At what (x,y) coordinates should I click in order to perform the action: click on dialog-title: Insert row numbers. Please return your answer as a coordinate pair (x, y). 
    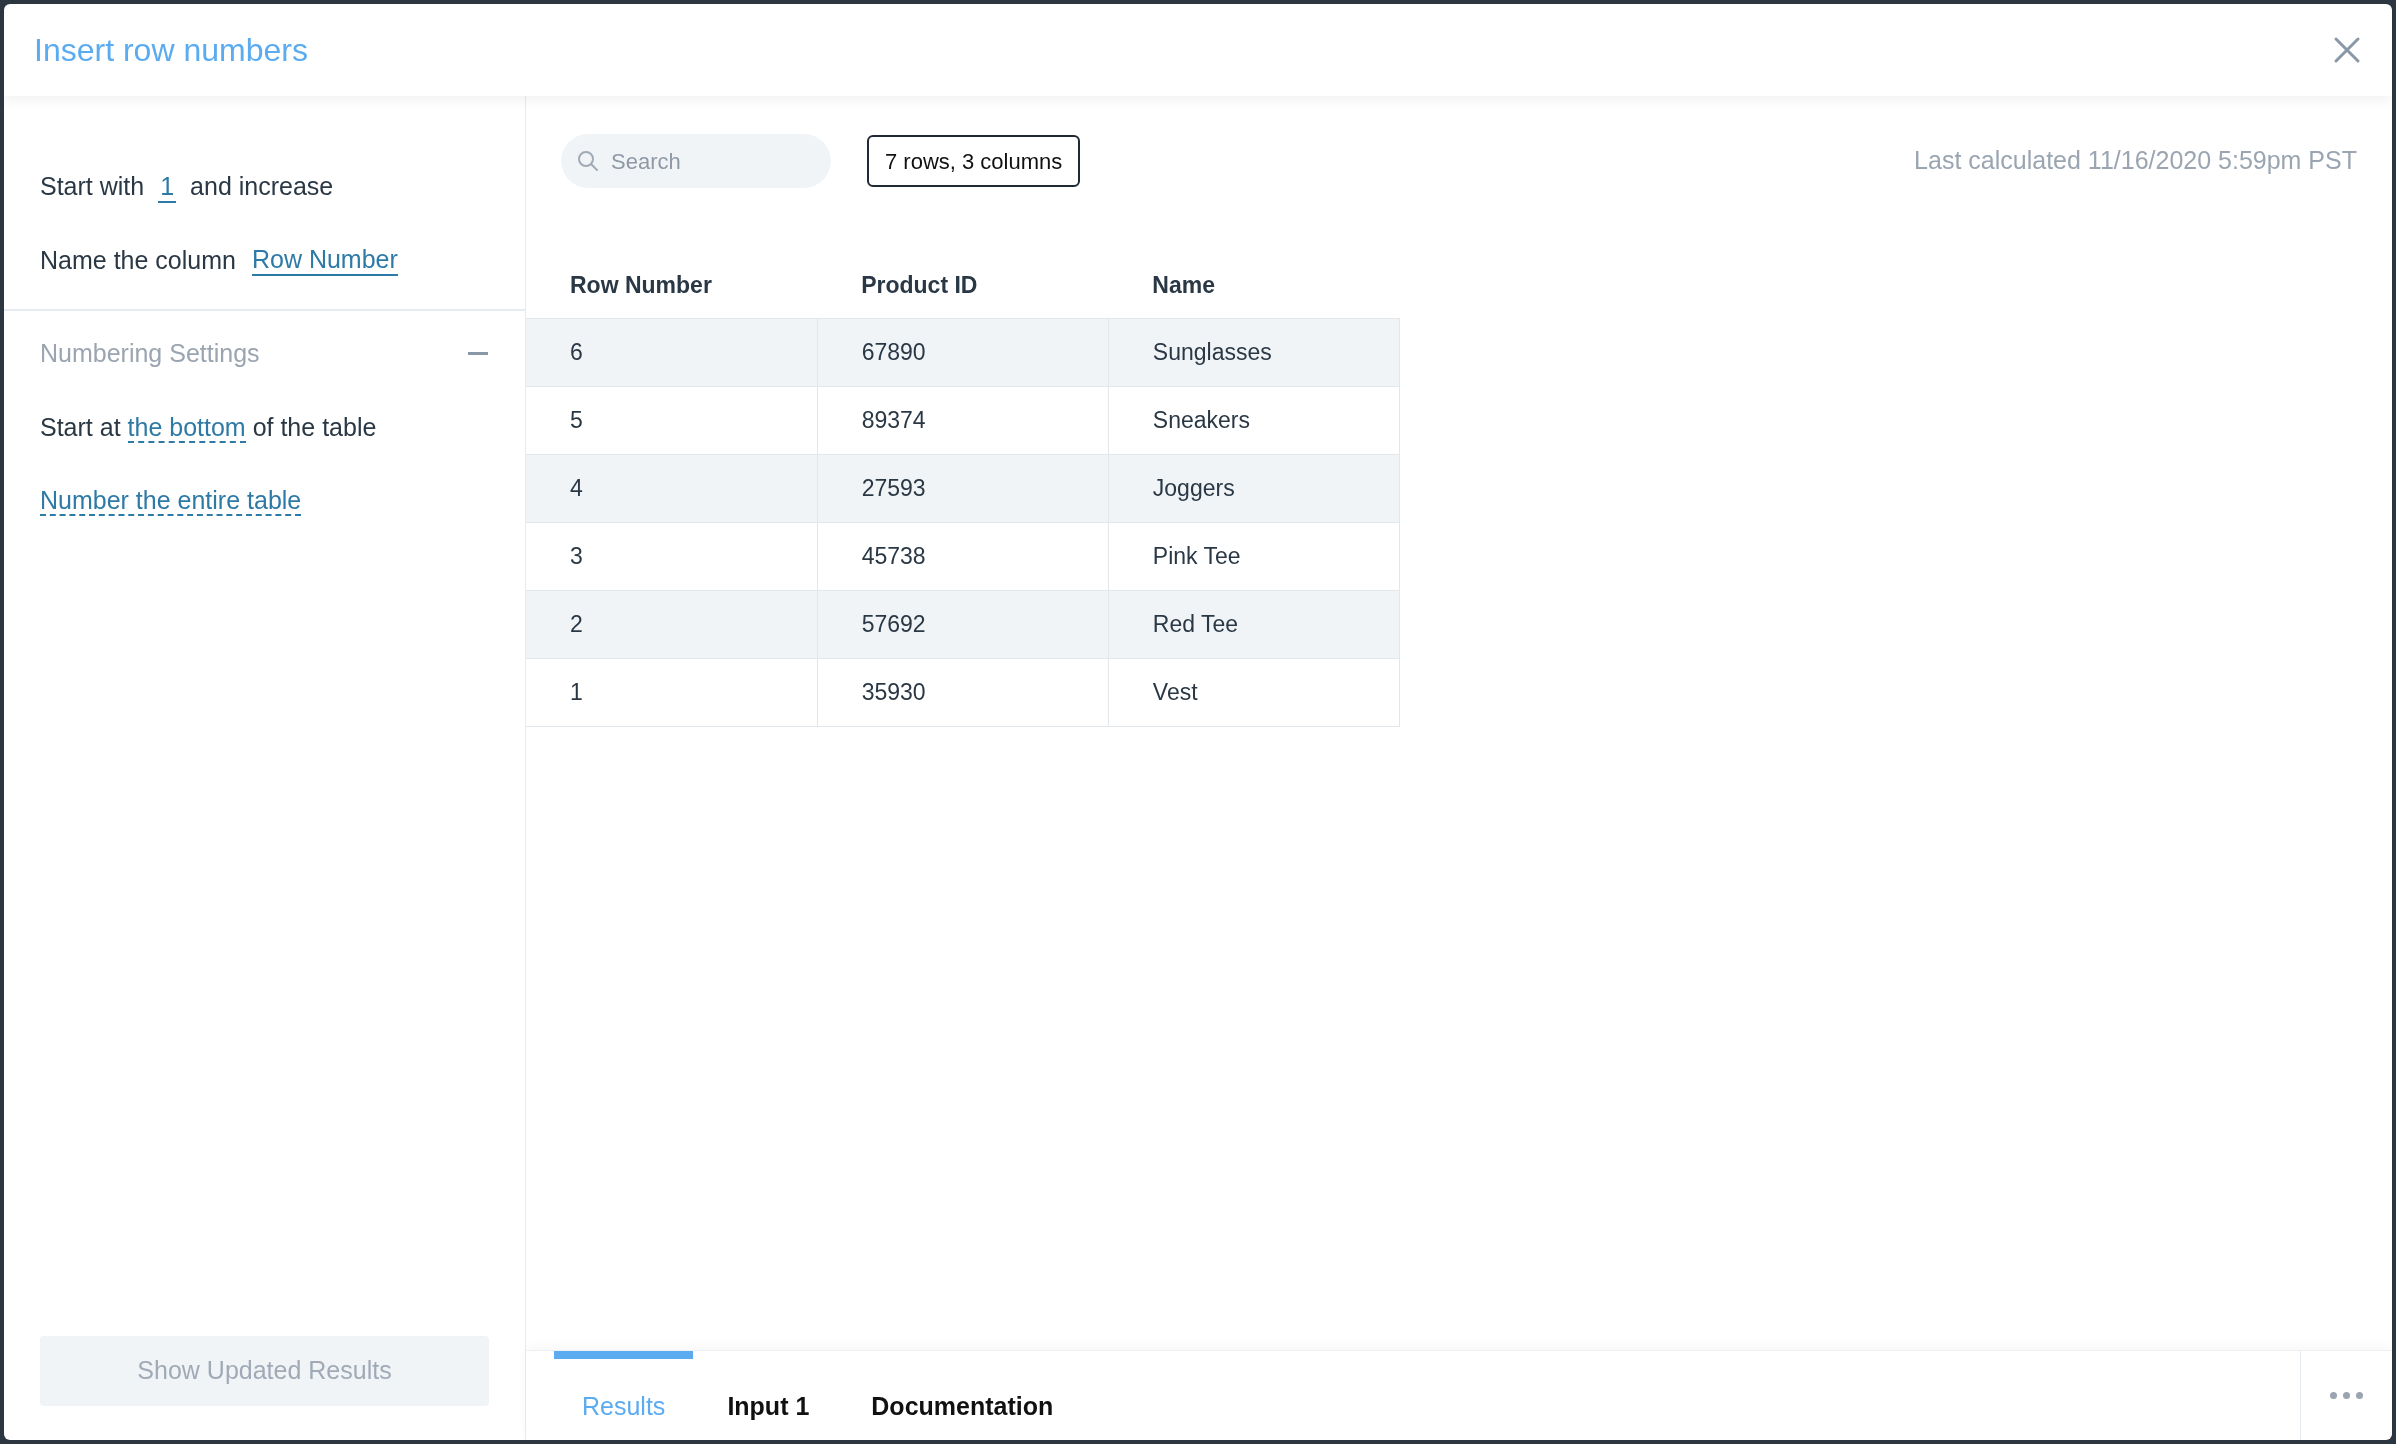
    Looking at the image, I should click on (171, 50).